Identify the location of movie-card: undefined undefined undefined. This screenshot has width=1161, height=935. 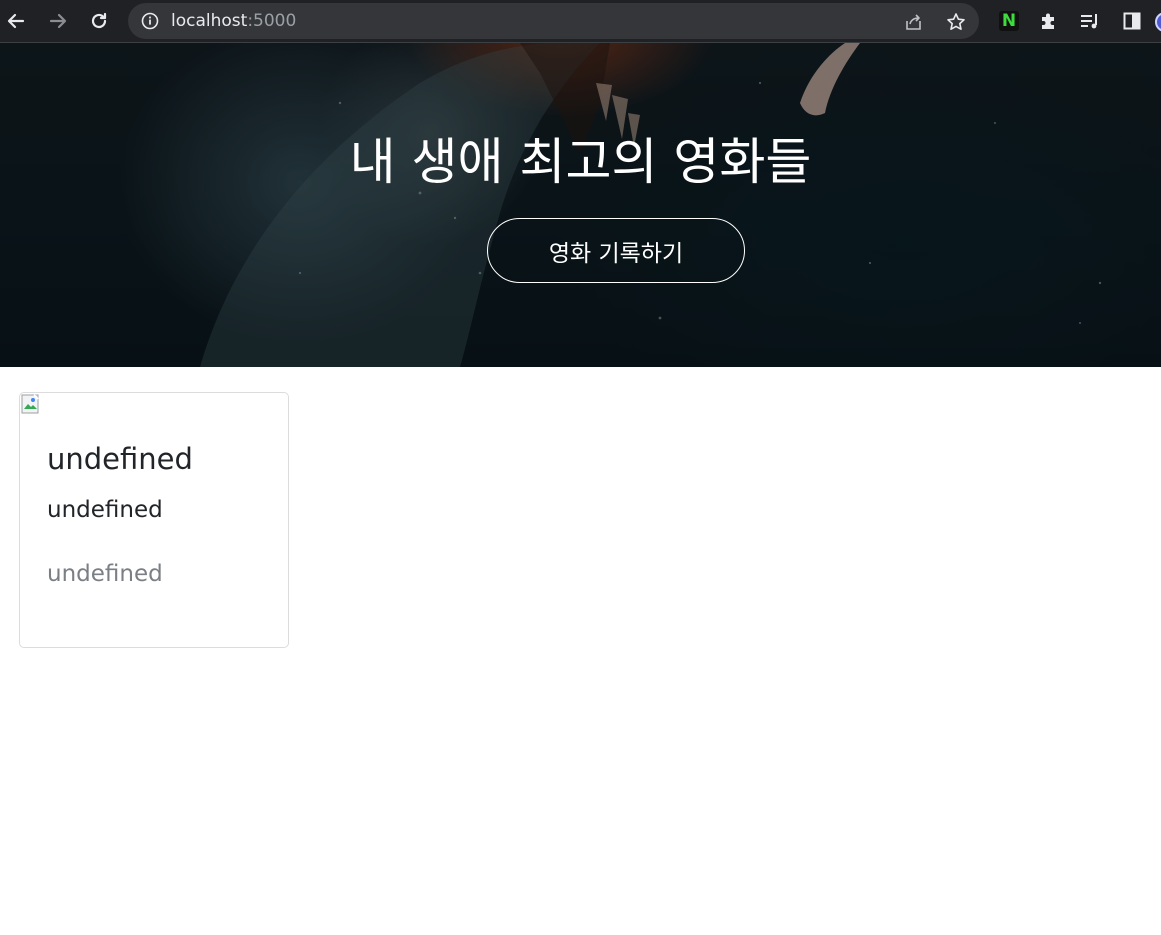
(154, 520).